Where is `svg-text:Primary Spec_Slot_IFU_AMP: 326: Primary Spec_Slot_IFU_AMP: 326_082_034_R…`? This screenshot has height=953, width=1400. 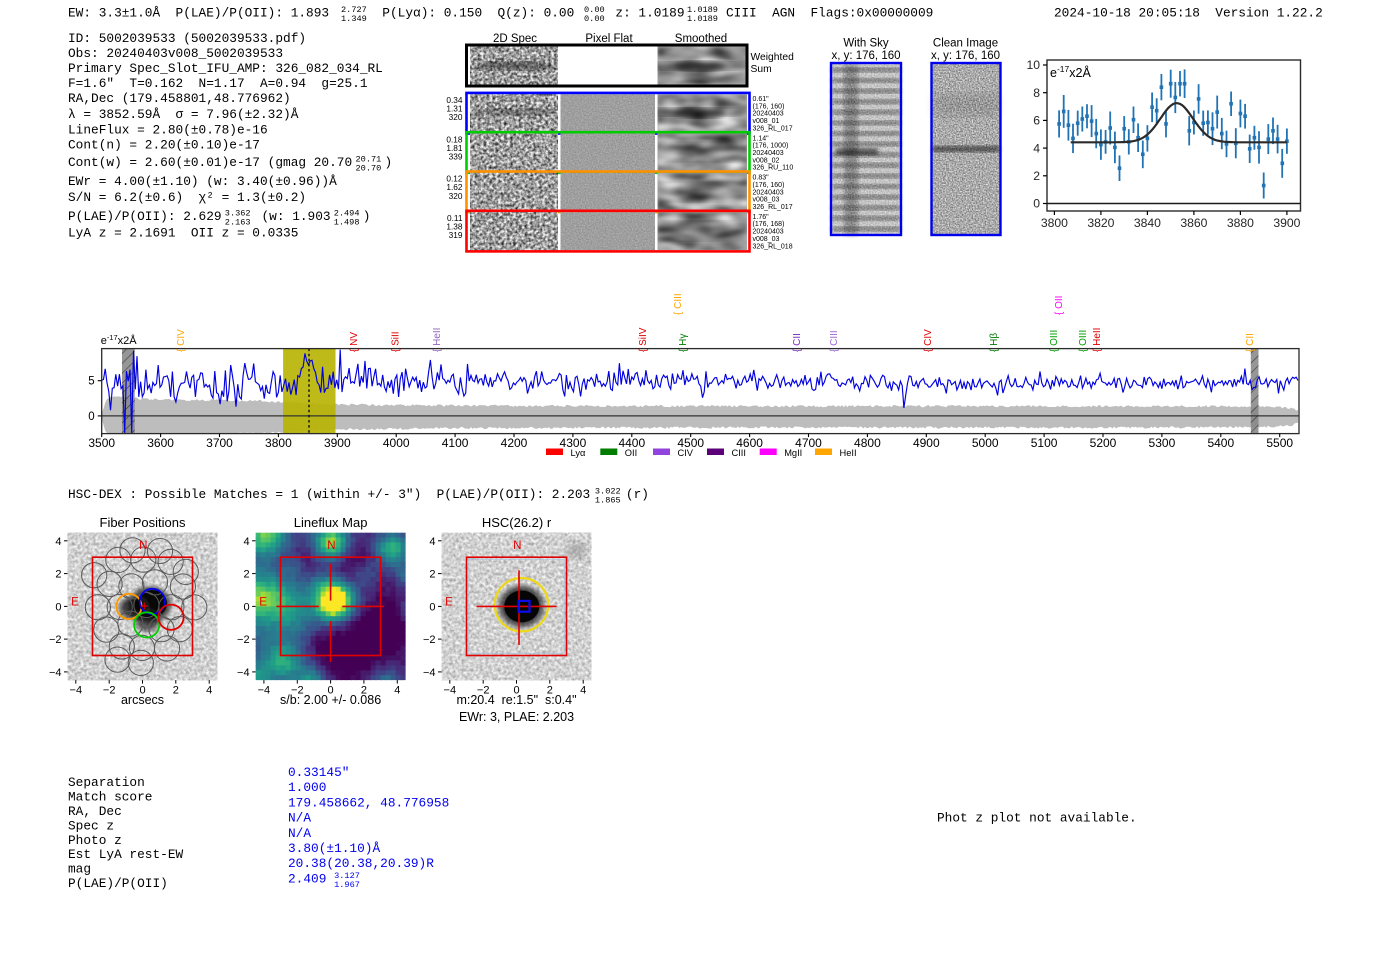
svg-text:Primary Spec_Slot_IFU_AMP: 326: Primary Spec_Slot_IFU_AMP: 326_082_034_R… is located at coordinates (225, 68).